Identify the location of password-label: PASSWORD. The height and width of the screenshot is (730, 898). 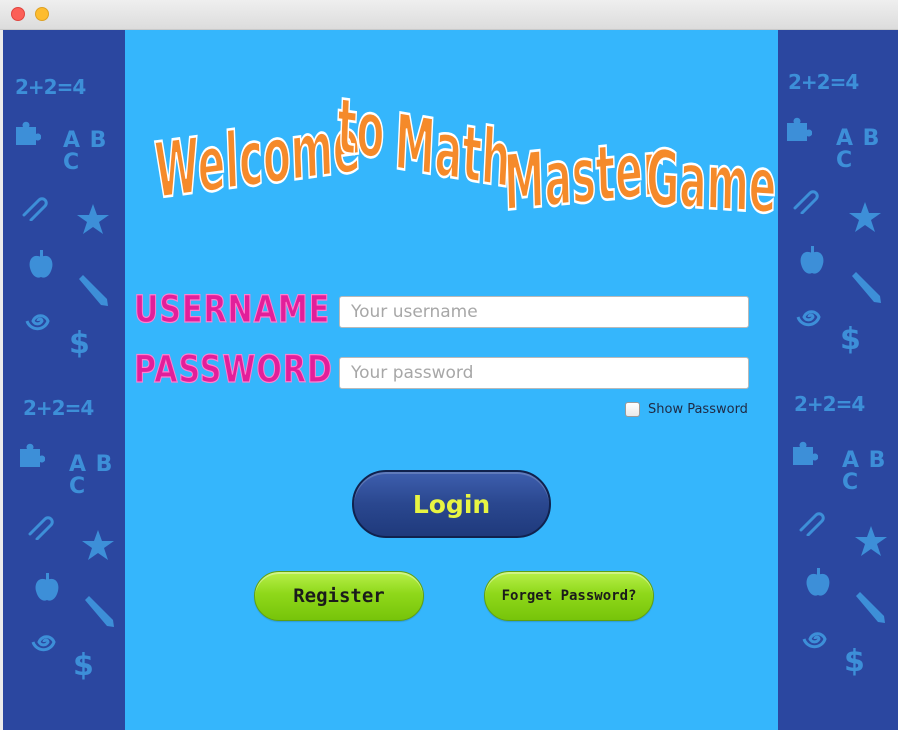
(233, 369).